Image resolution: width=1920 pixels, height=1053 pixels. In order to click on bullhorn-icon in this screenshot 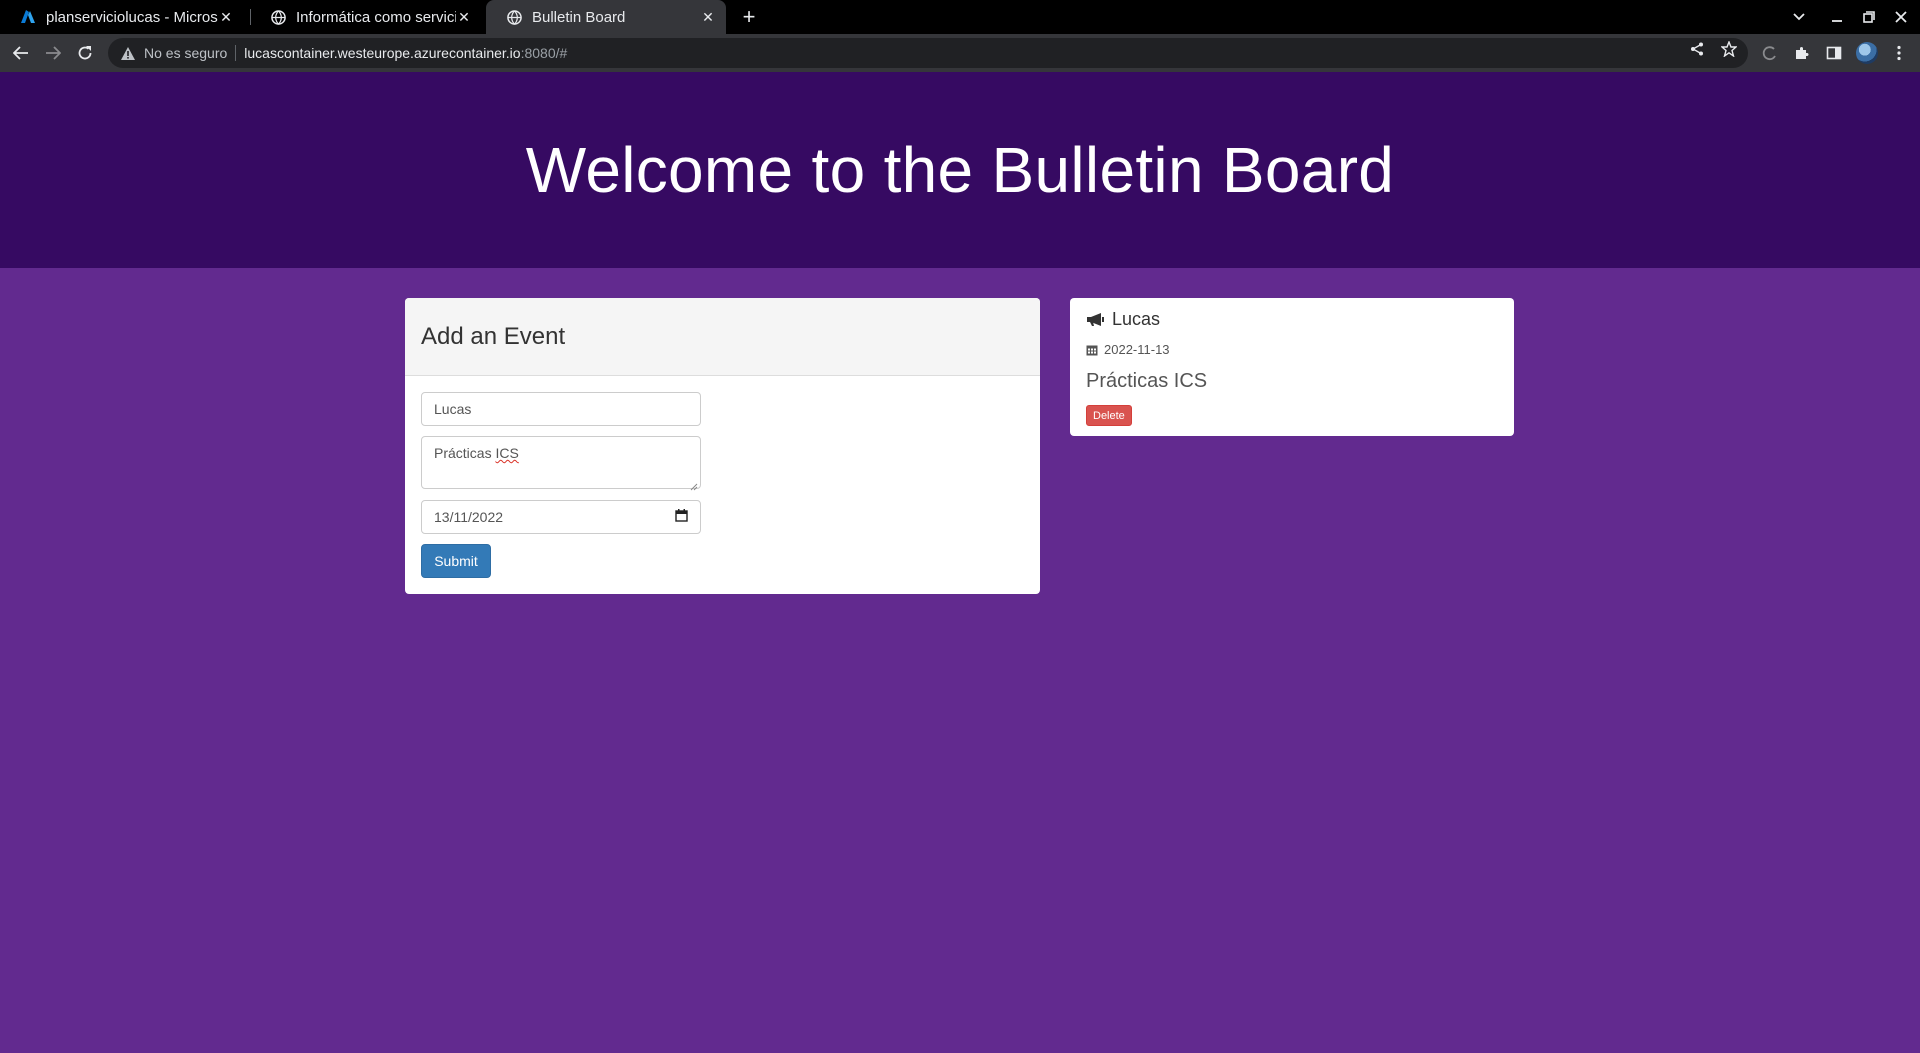, I will do `click(1096, 320)`.